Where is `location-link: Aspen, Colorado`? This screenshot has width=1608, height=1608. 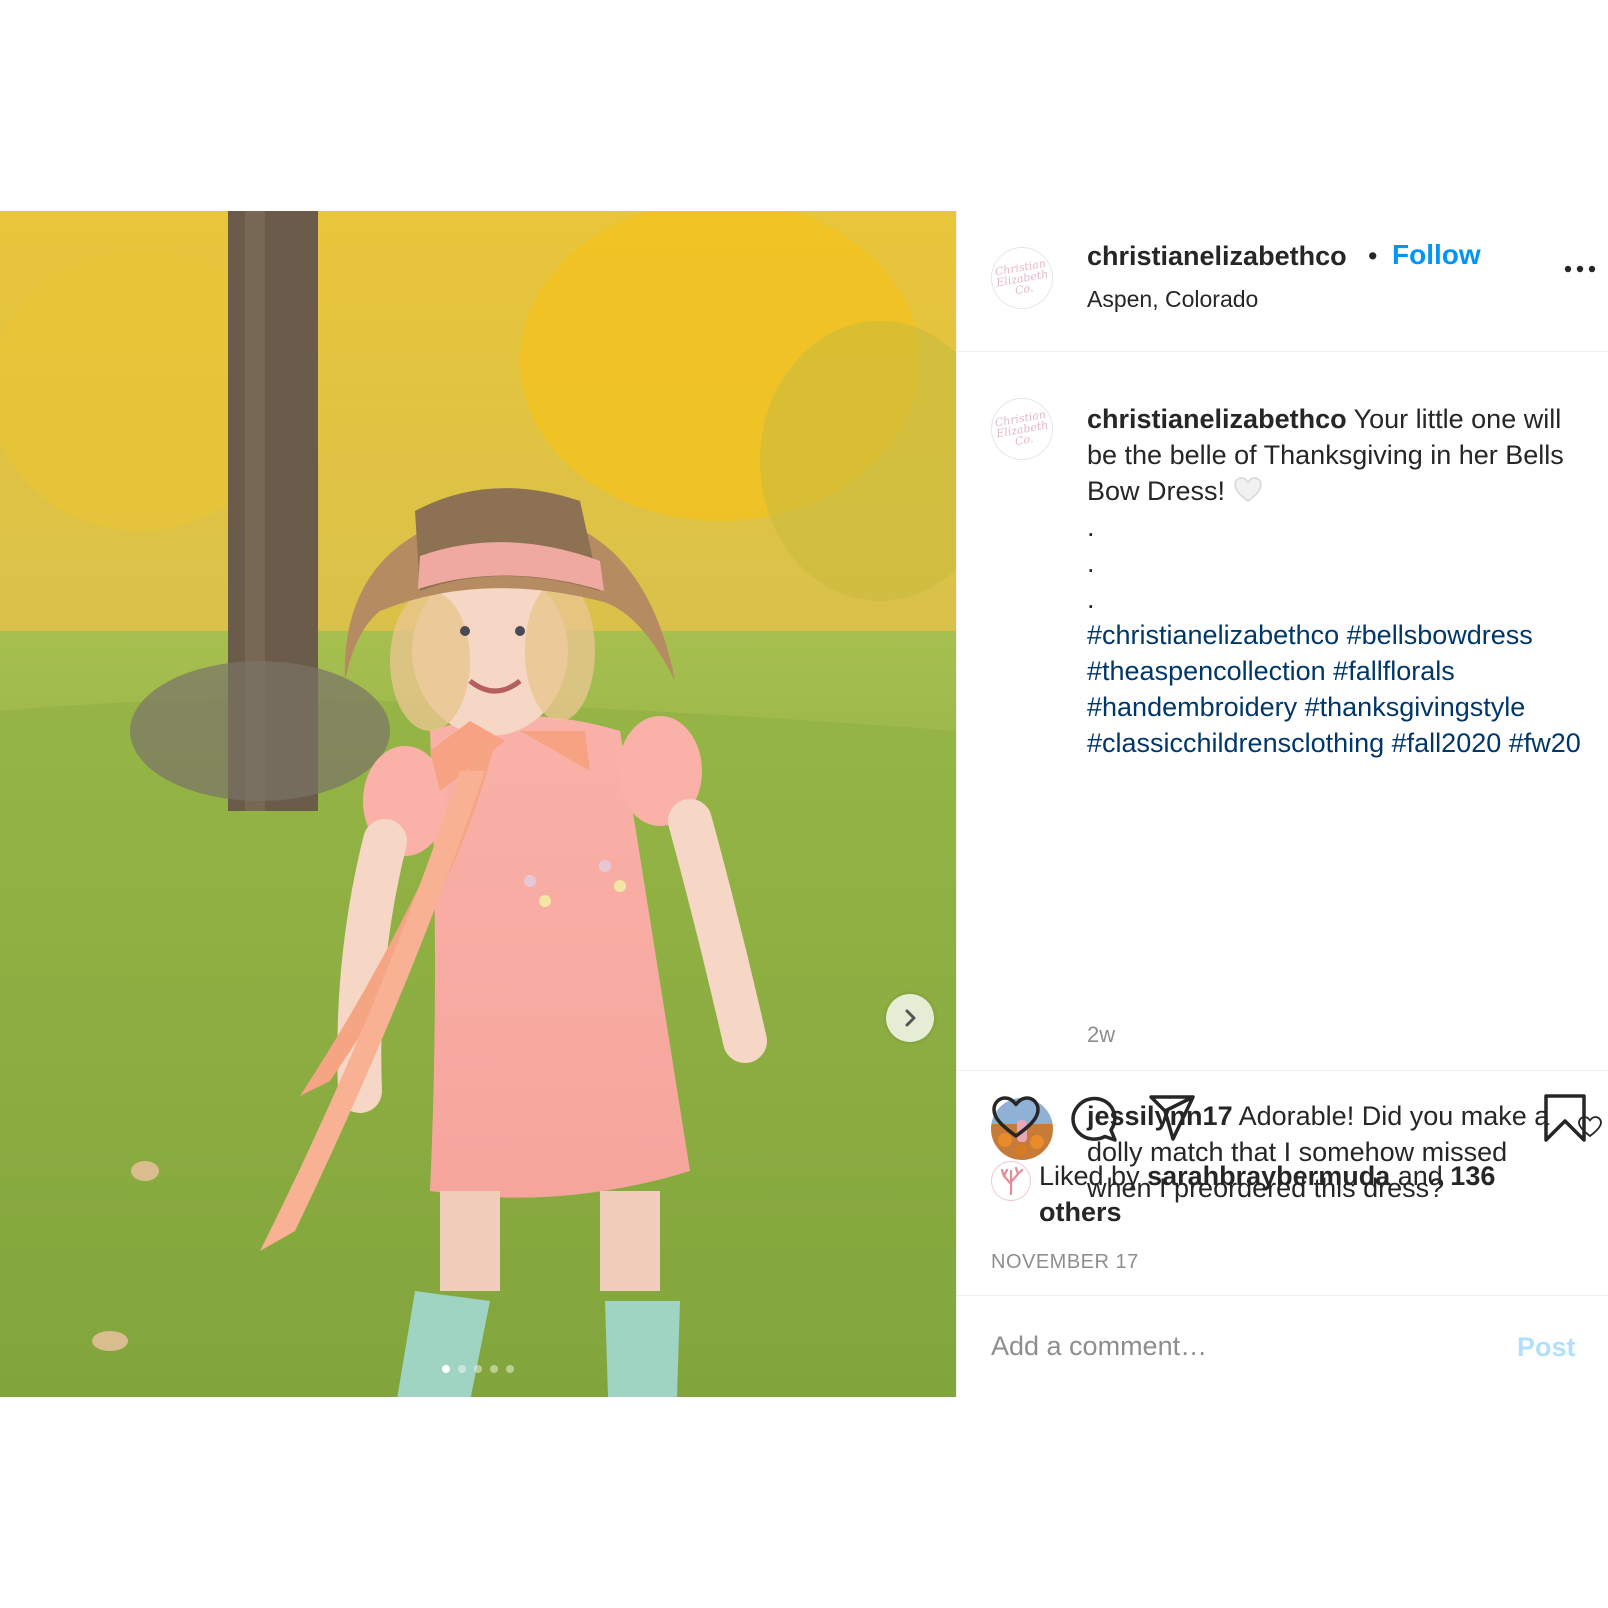 location-link: Aspen, Colorado is located at coordinates (1172, 299).